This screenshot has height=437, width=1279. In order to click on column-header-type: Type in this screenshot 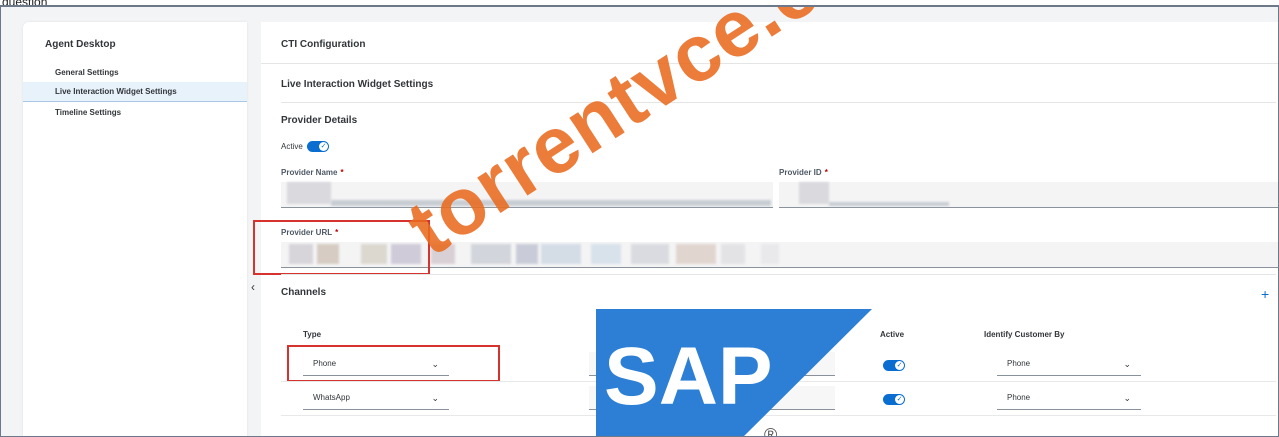, I will do `click(312, 334)`.